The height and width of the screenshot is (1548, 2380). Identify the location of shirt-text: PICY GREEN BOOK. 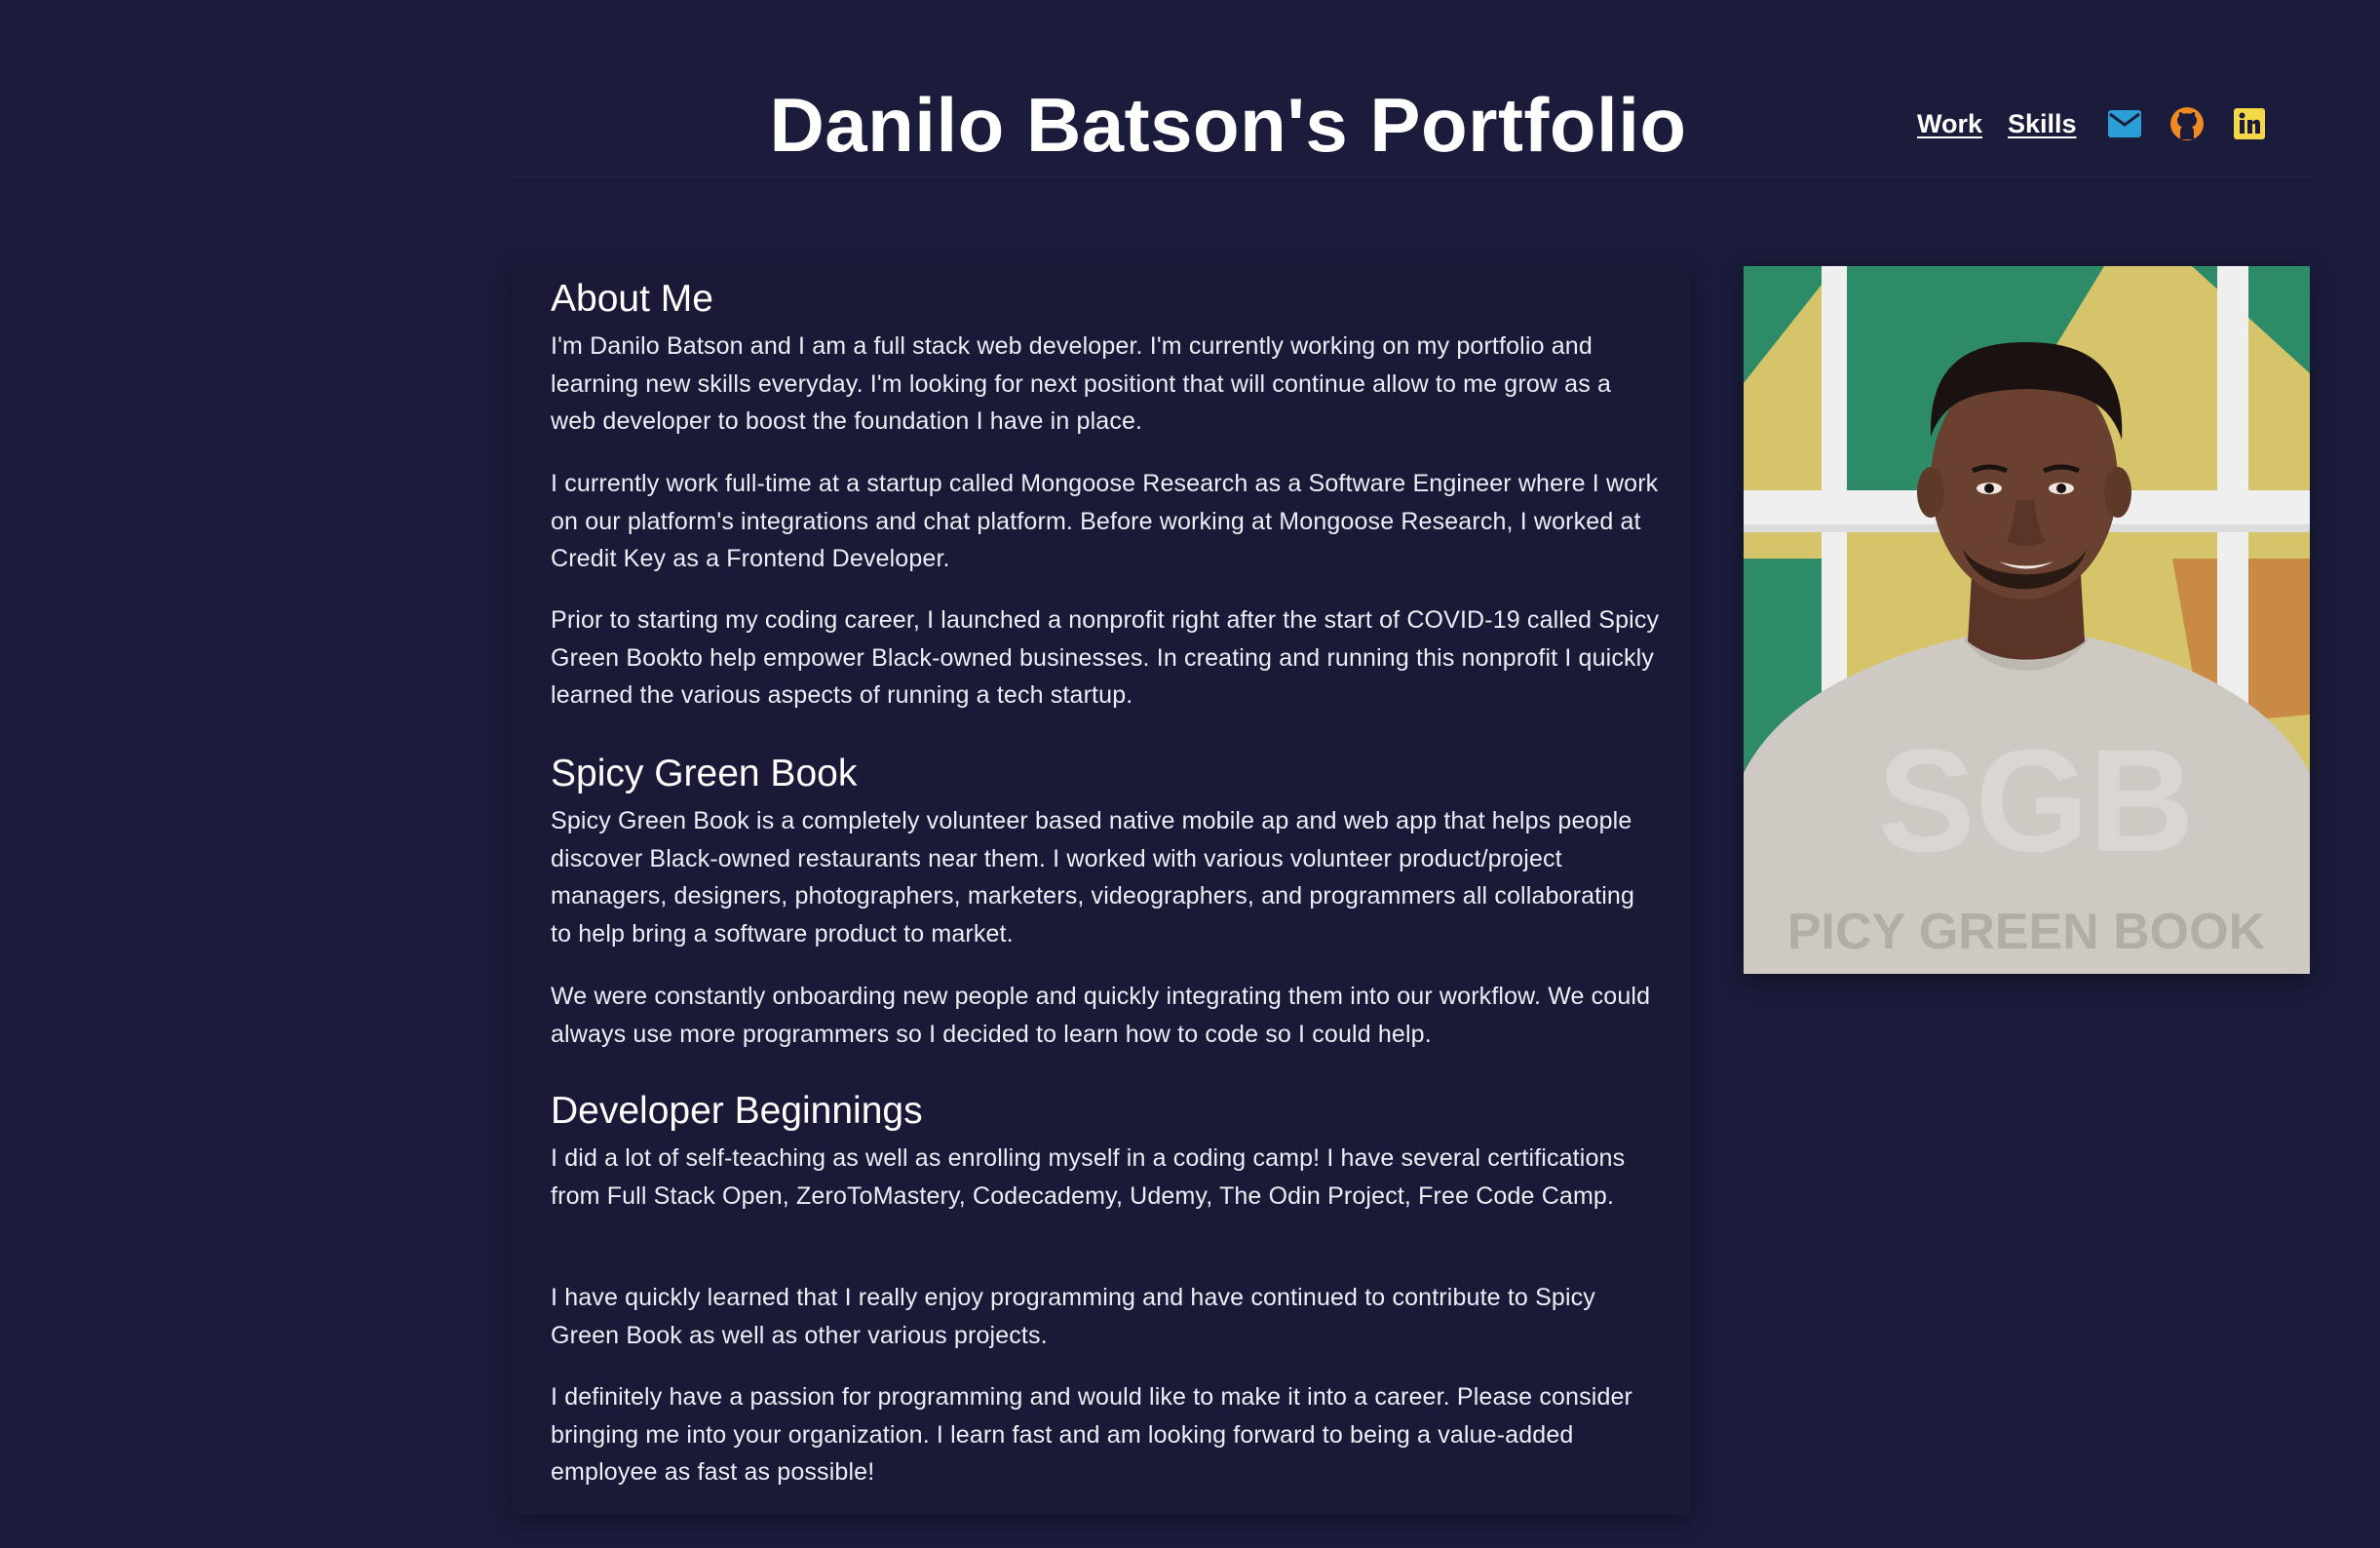
(2026, 932).